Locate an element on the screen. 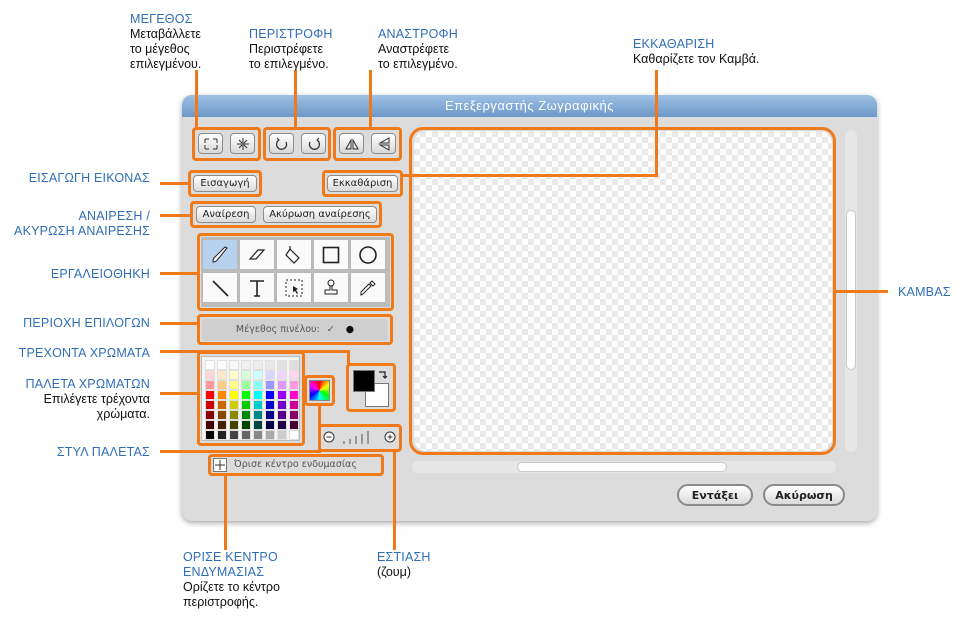 The height and width of the screenshot is (629, 968). toolbox-annotation-title: ΕΡΓΑΛΕΙΟΘΗΚΗ is located at coordinates (100, 274).